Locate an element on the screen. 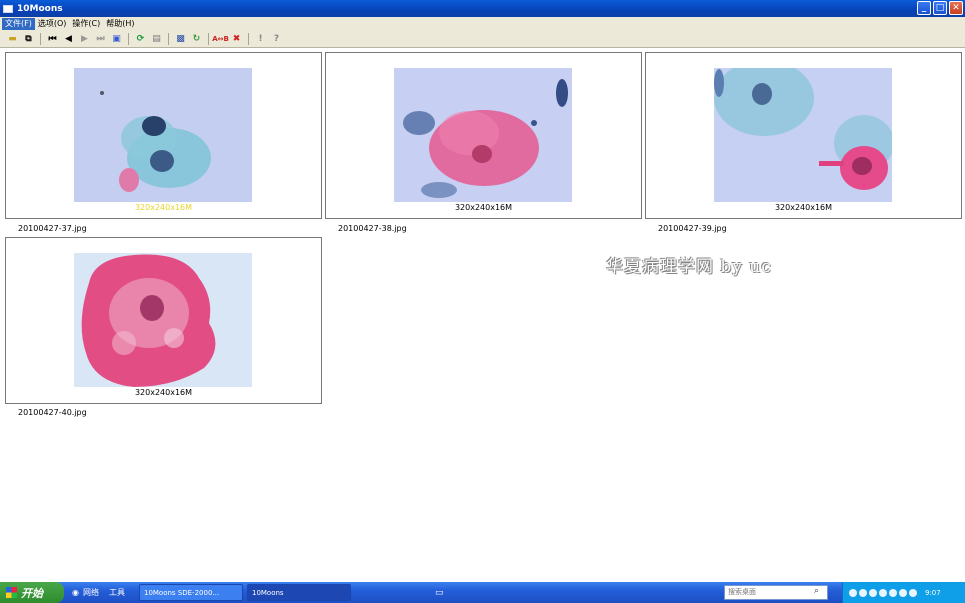 The width and height of the screenshot is (965, 603). film-icon: ▤ is located at coordinates (156, 38).